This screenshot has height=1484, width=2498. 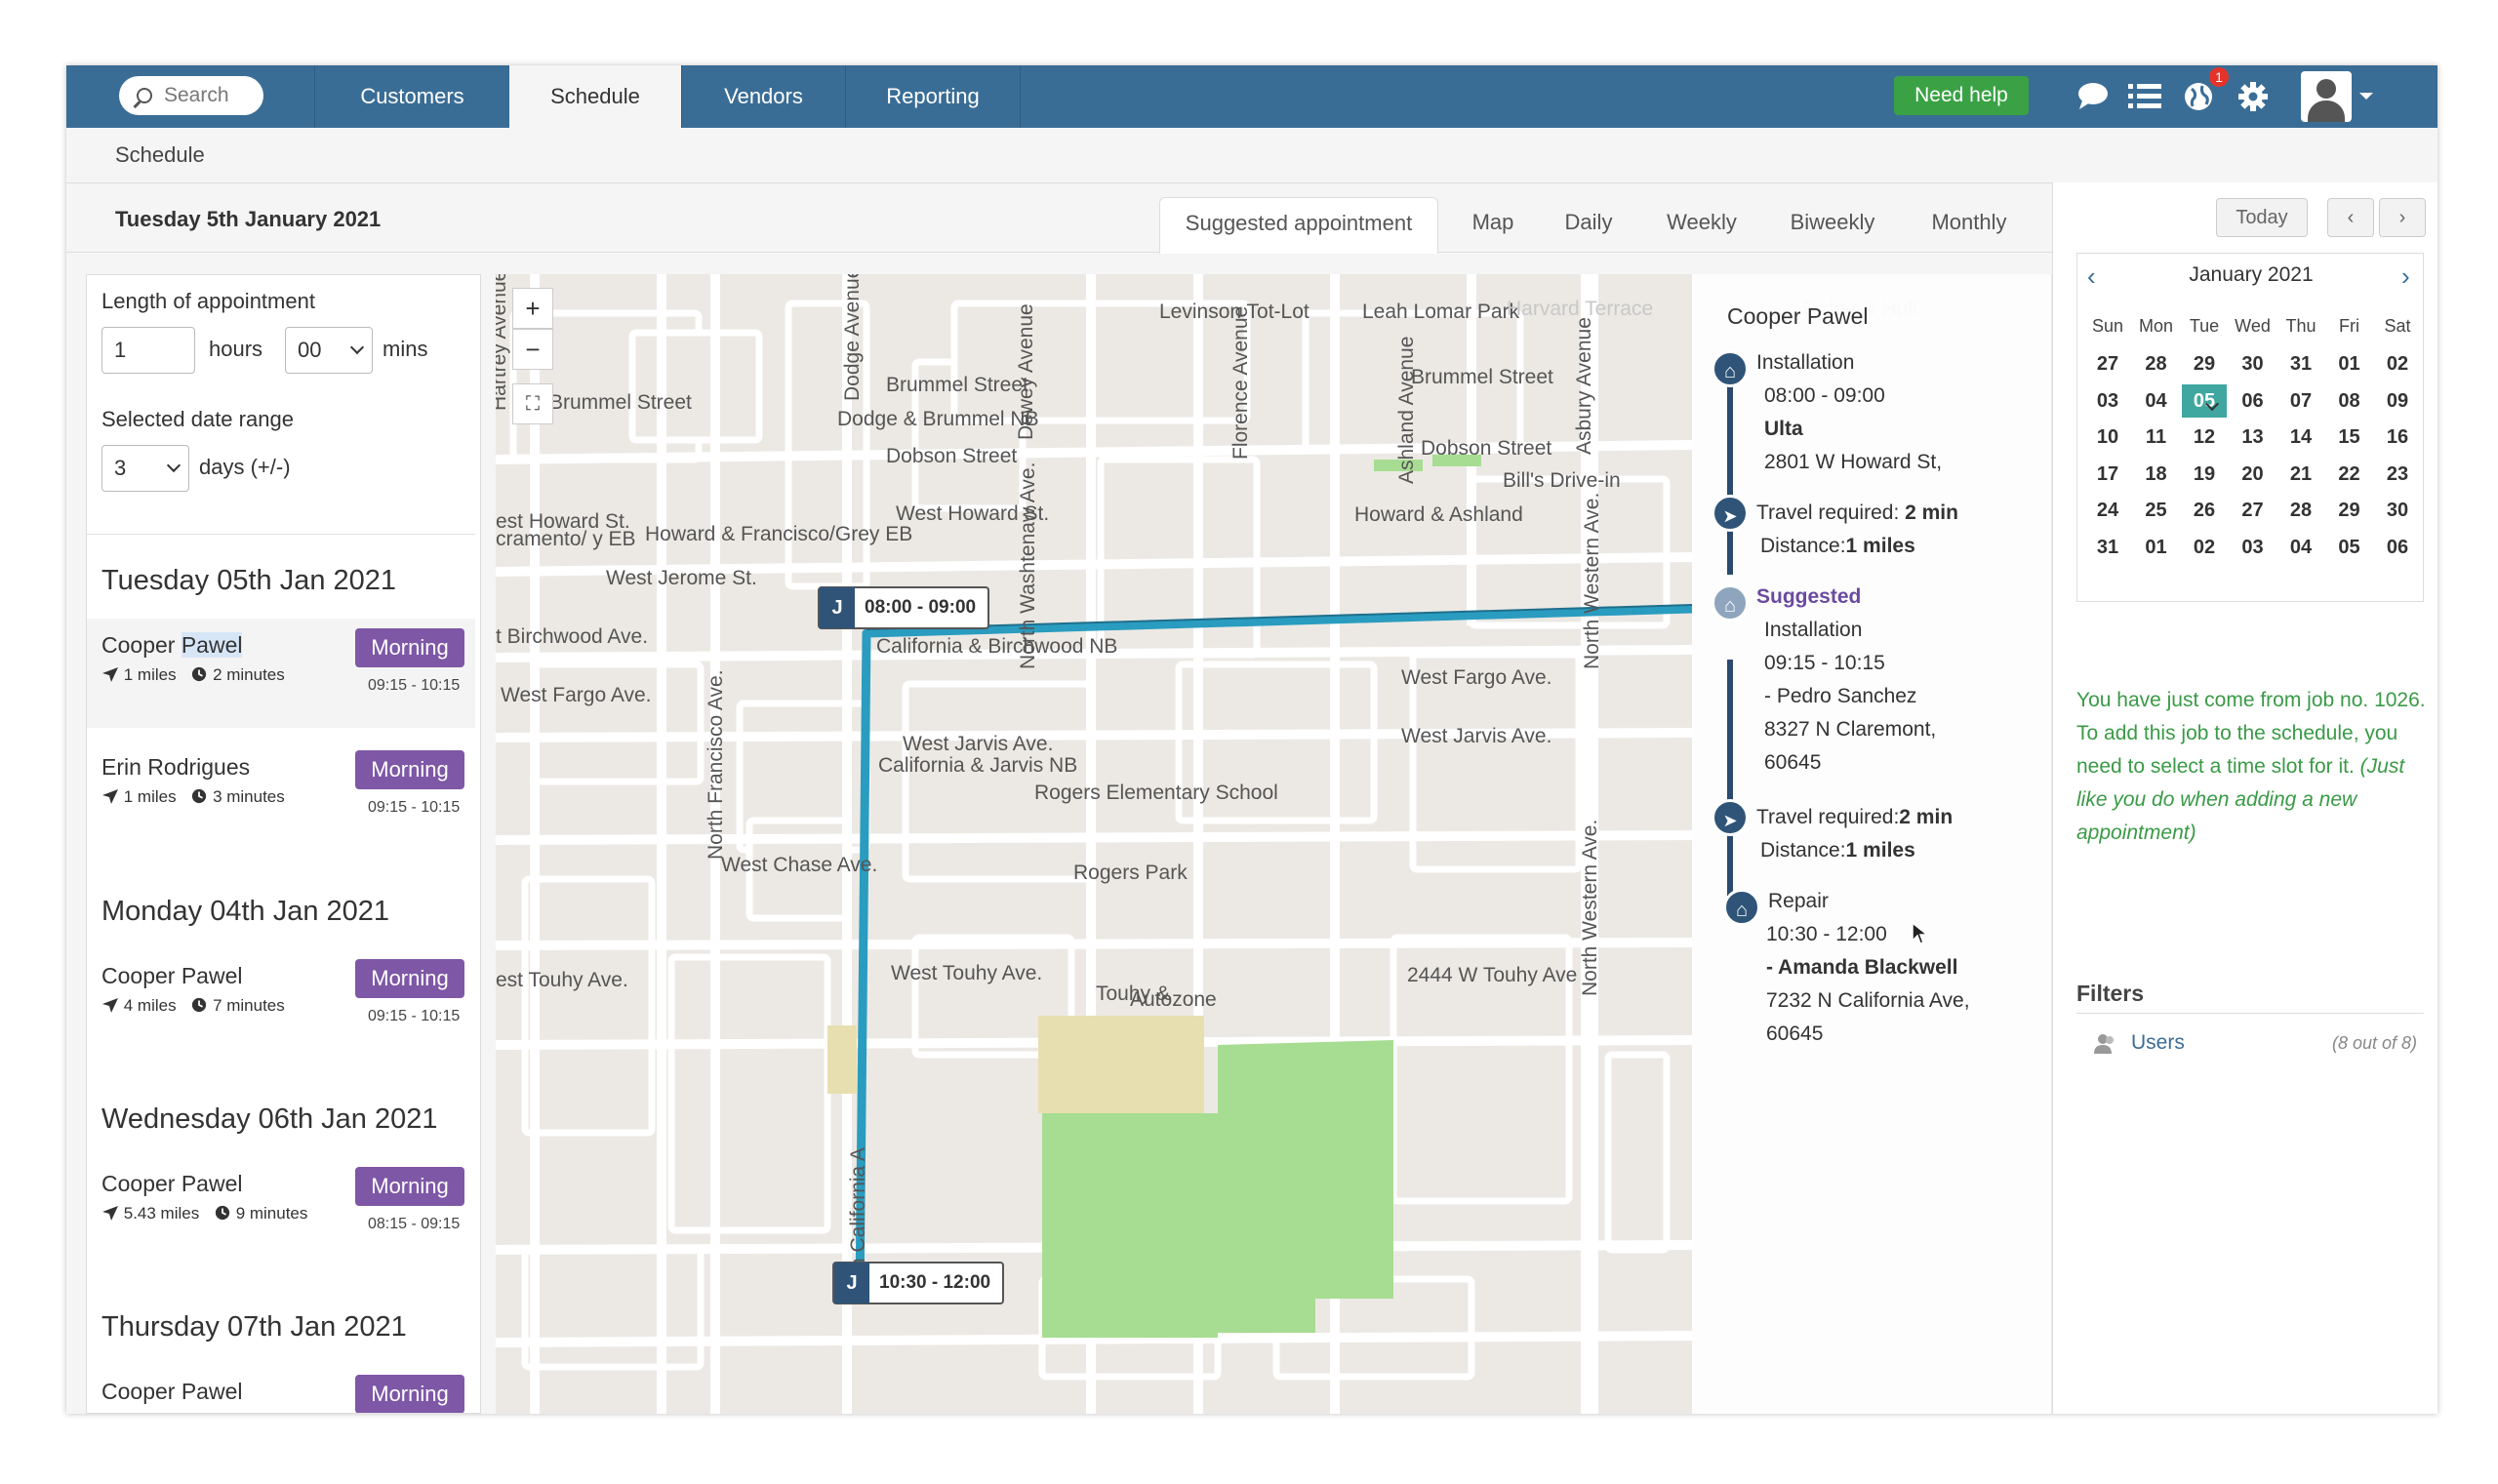 What do you see at coordinates (2349, 474) in the screenshot?
I see `calendar-day: 22` at bounding box center [2349, 474].